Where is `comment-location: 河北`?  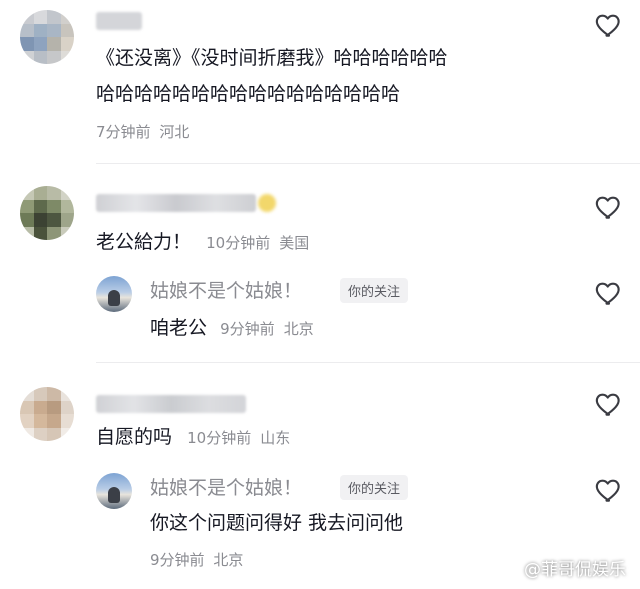
comment-location: 河北 is located at coordinates (174, 132).